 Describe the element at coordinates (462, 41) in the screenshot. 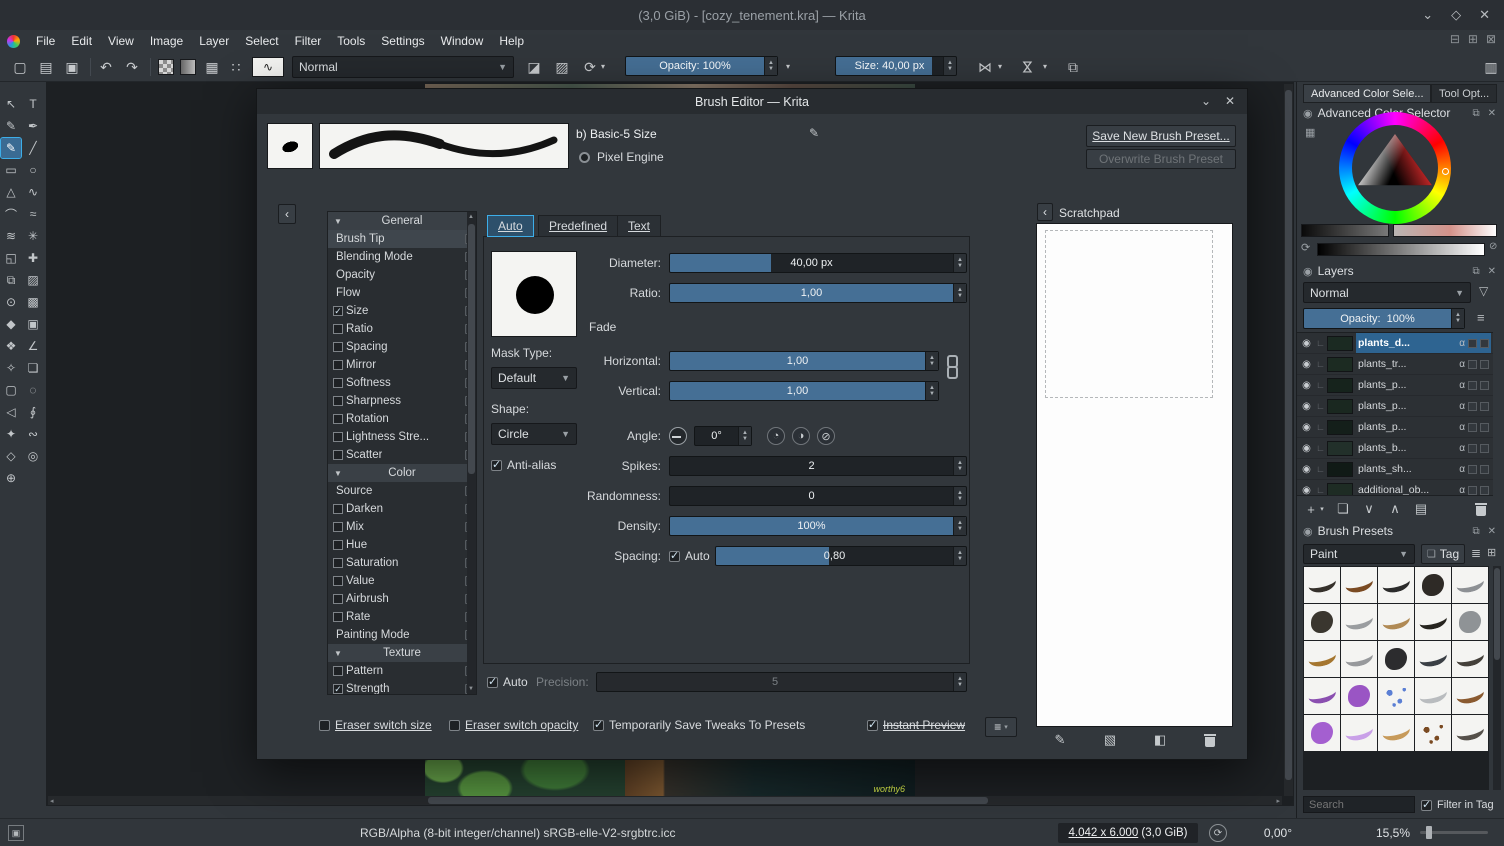

I see `menu-window: Window` at that location.